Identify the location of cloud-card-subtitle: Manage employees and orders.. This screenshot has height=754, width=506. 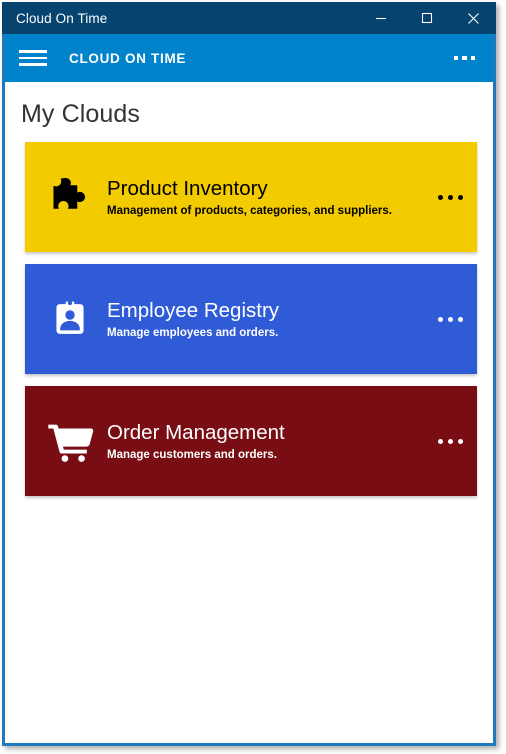
(193, 332).